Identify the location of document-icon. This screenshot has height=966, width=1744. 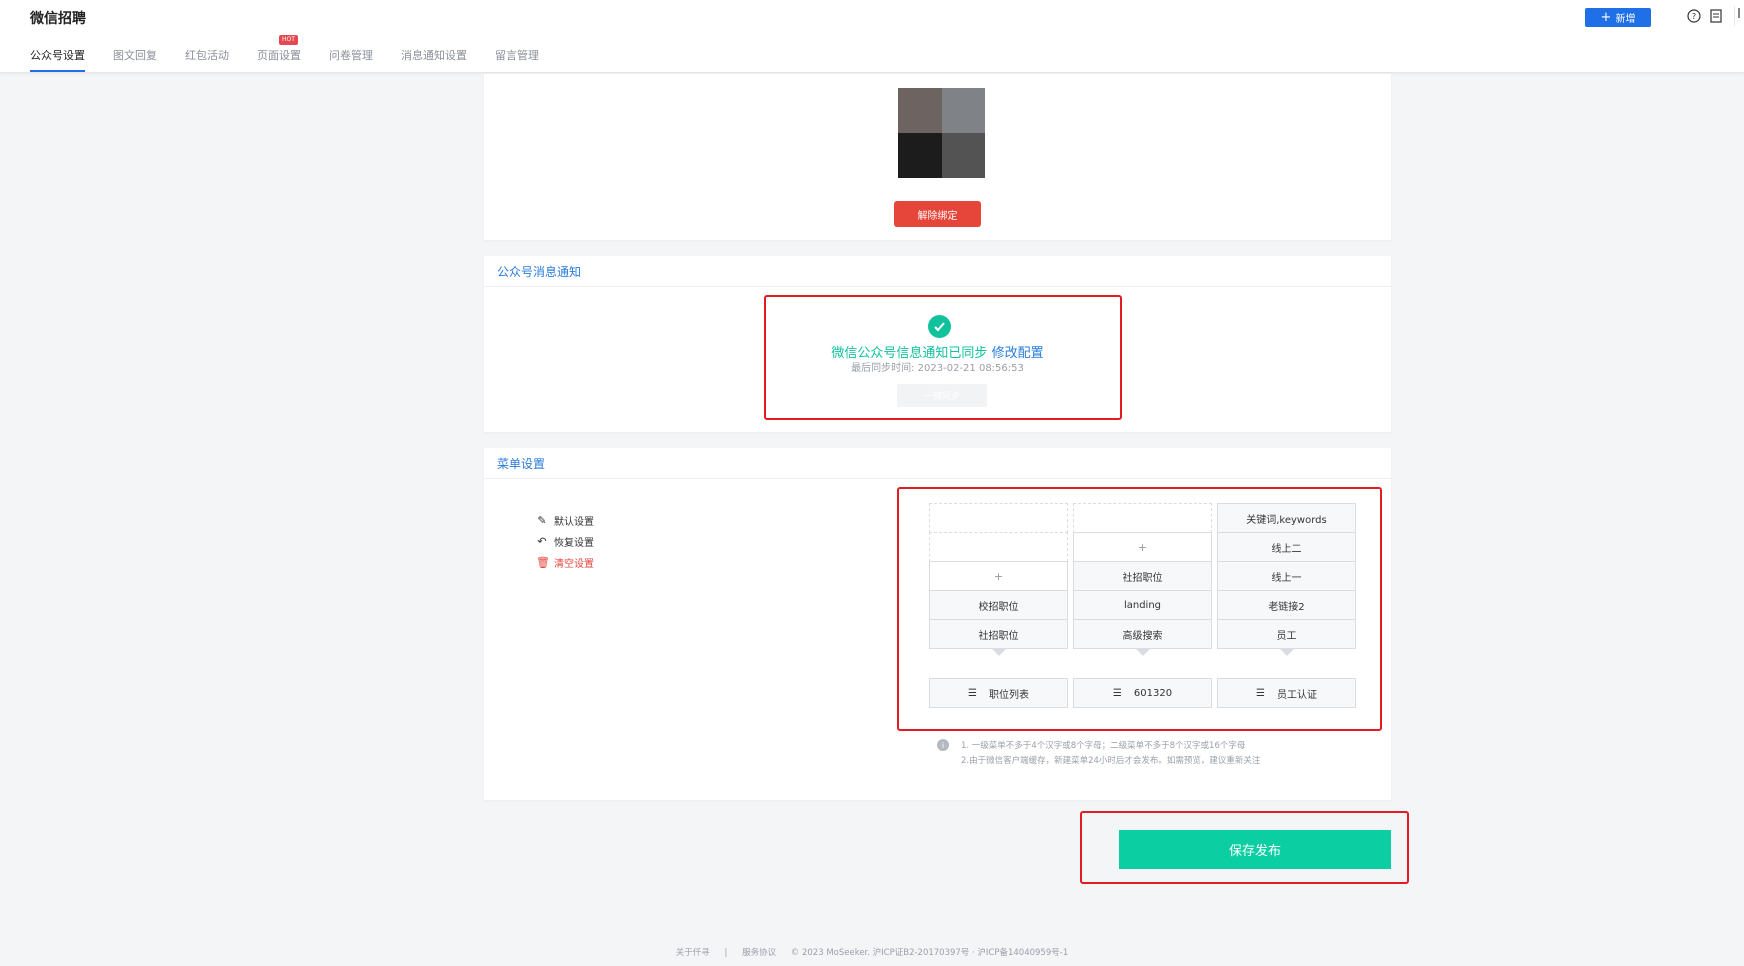
(1716, 16).